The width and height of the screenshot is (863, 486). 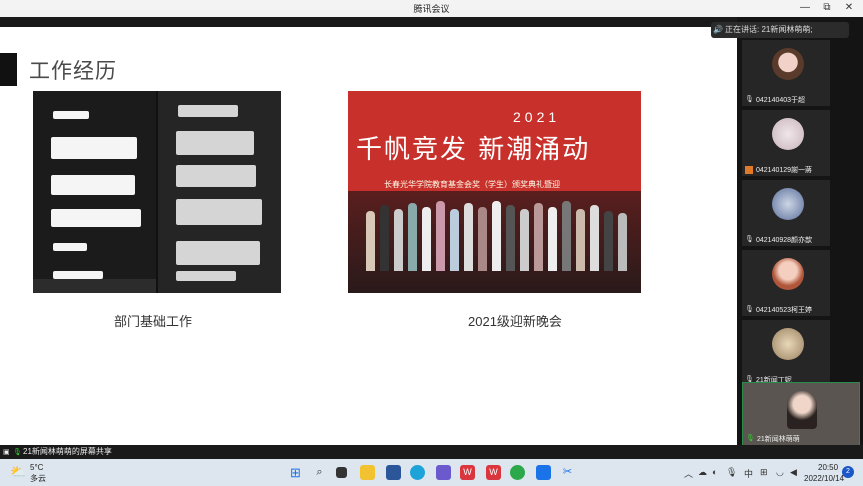 What do you see at coordinates (764, 472) in the screenshot?
I see `ime-mode-icon: ⊞` at bounding box center [764, 472].